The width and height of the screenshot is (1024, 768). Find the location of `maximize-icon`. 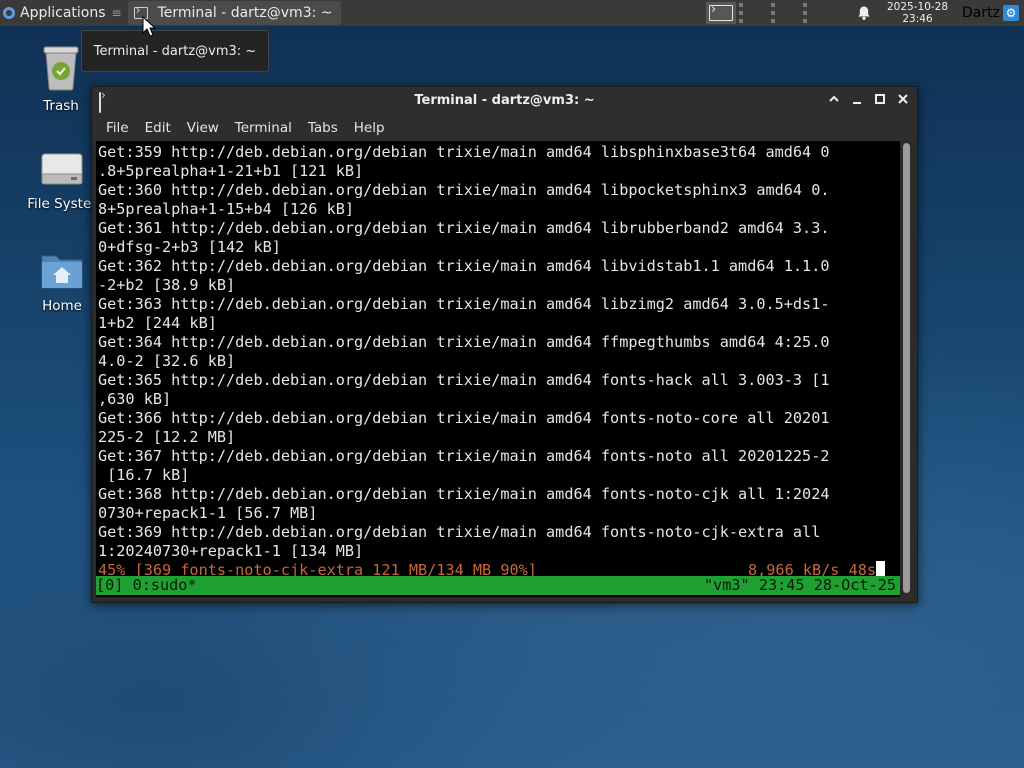

maximize-icon is located at coordinates (880, 99).